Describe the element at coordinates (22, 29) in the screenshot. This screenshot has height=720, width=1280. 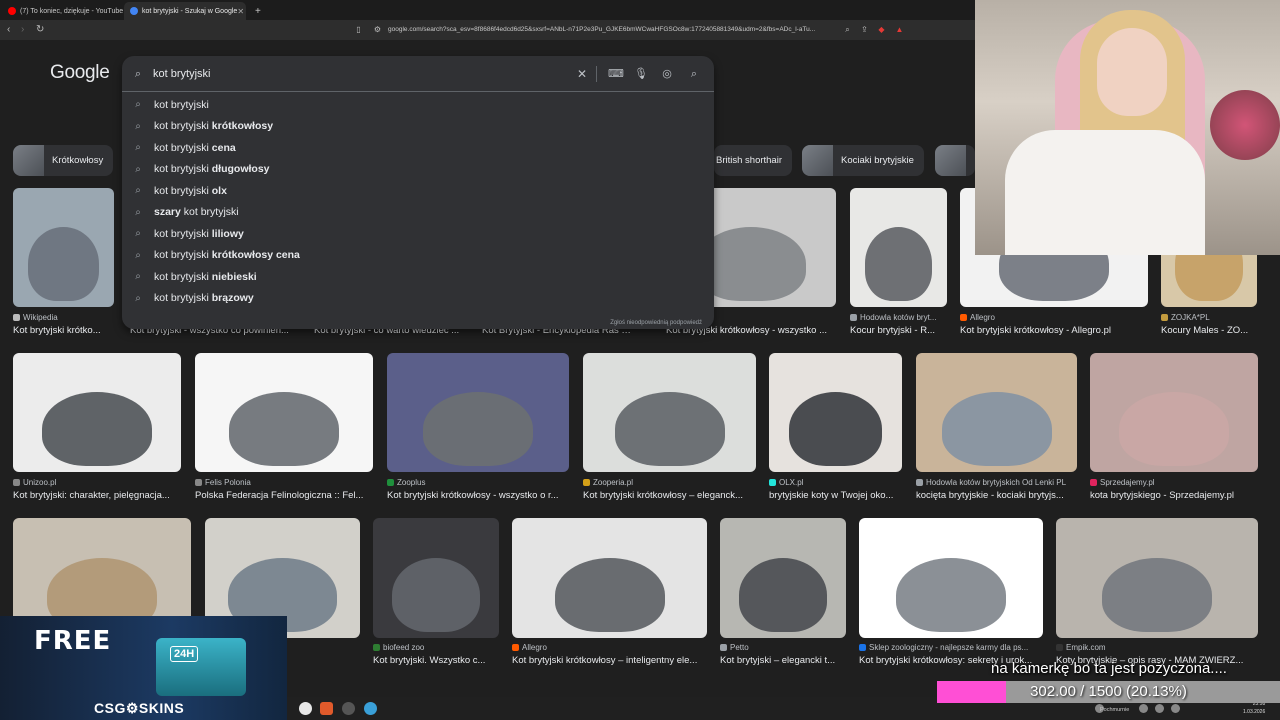
I see `forward-icon: ›` at that location.